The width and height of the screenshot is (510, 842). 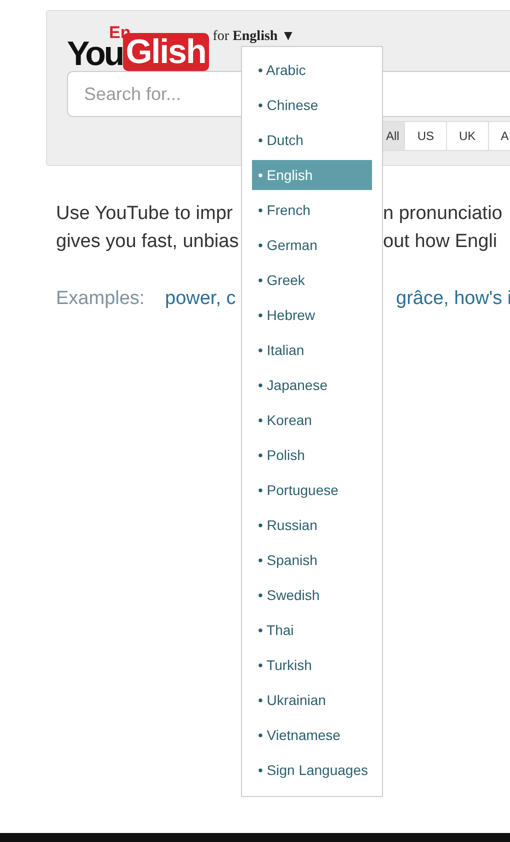 I want to click on description-text: n pronunciatio, so click(x=442, y=214).